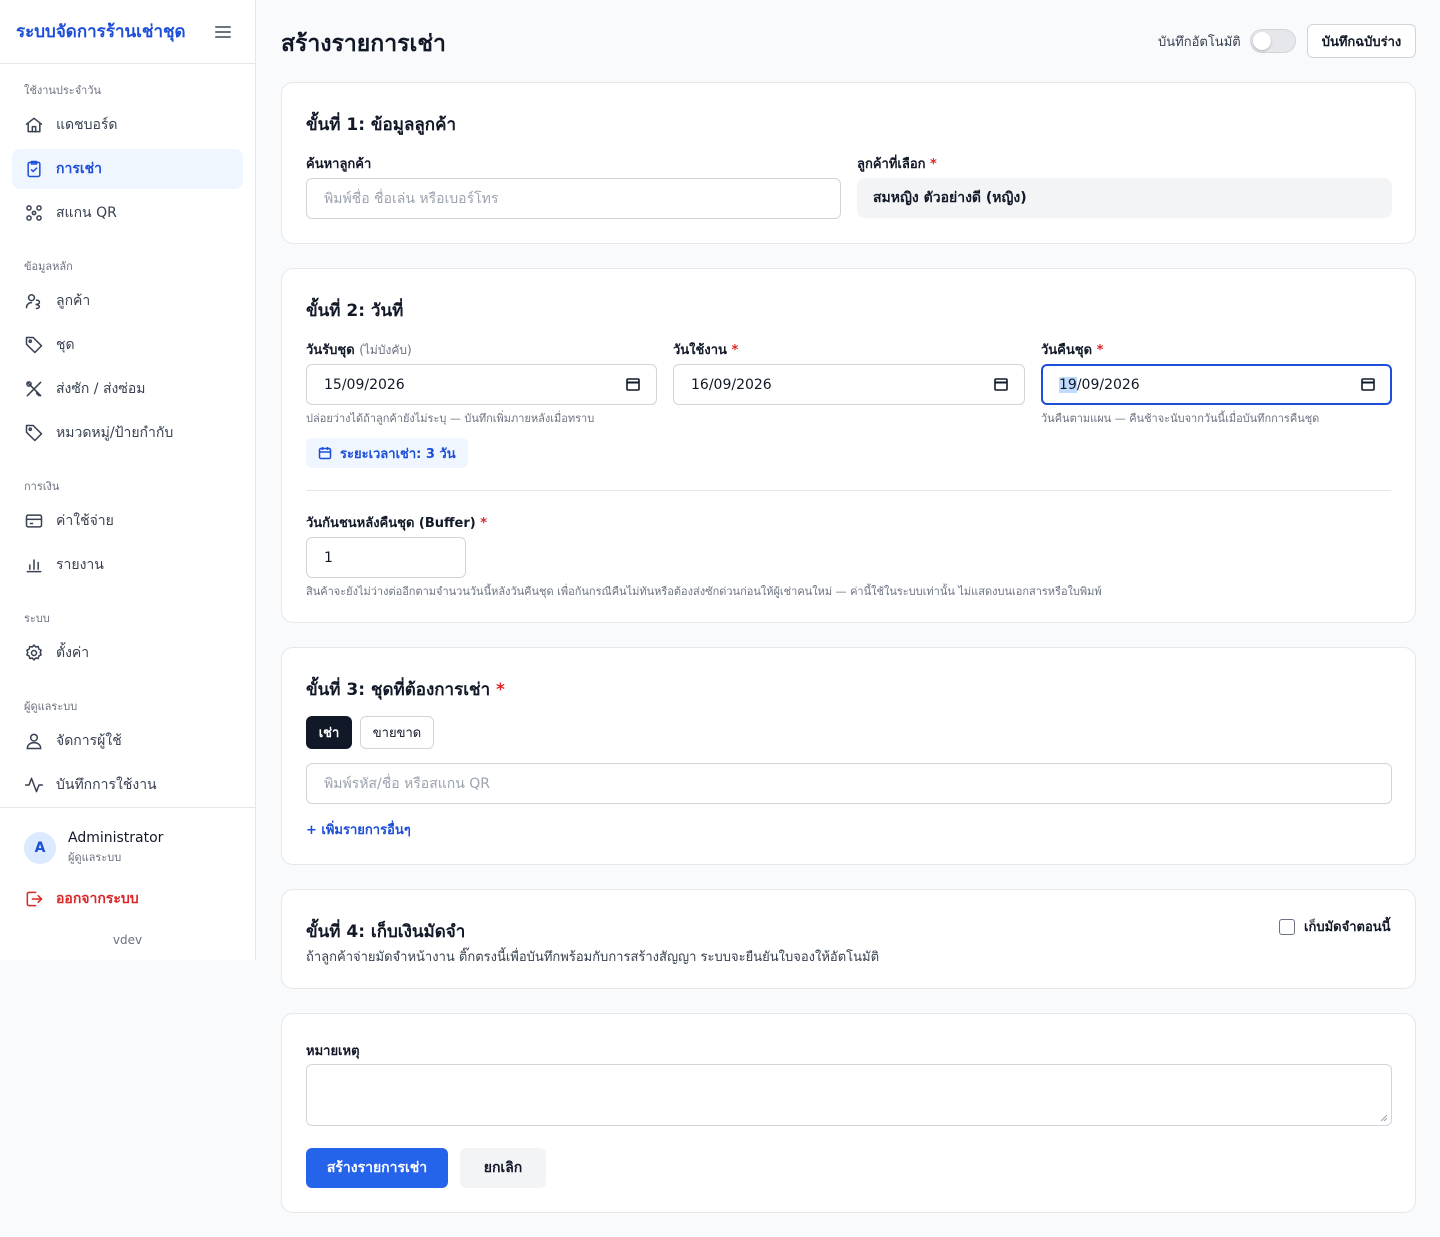 The width and height of the screenshot is (1440, 1237). I want to click on sidebar-item-scan-qr: สแกน QR, so click(127, 213).